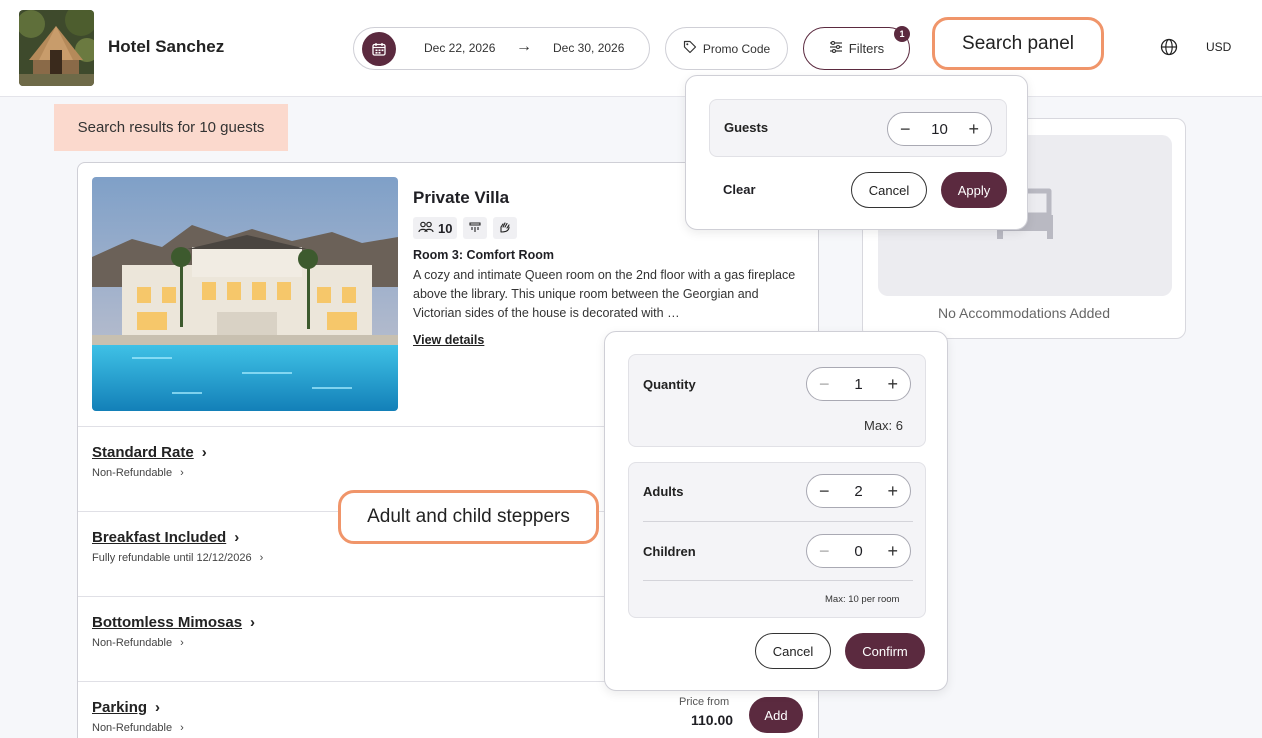 Image resolution: width=1262 pixels, height=738 pixels. Describe the element at coordinates (669, 551) in the screenshot. I see `children-label: Children` at that location.